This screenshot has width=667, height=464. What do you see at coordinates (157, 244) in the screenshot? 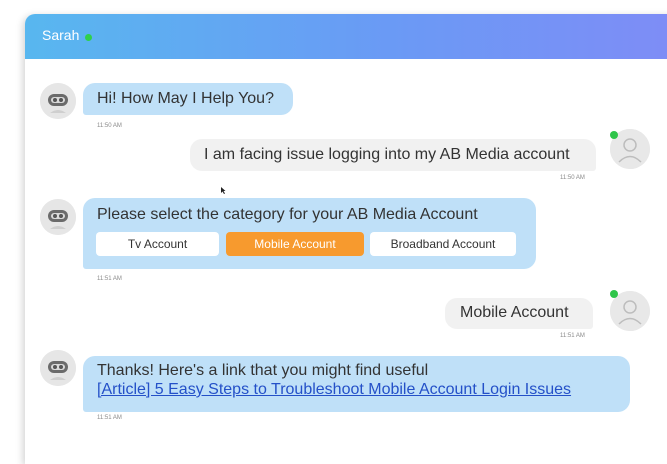
I see `tv-account-option-button: Tv Account` at bounding box center [157, 244].